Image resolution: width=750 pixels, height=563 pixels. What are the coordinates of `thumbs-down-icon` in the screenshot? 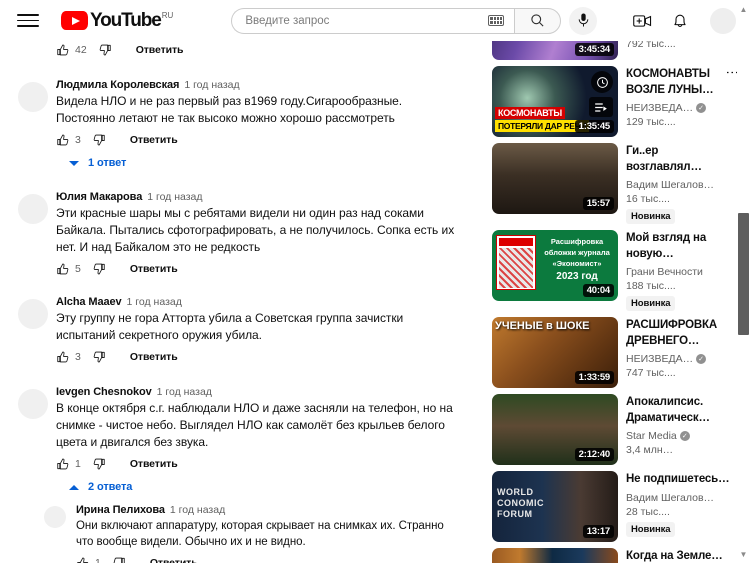 It's located at (119, 560).